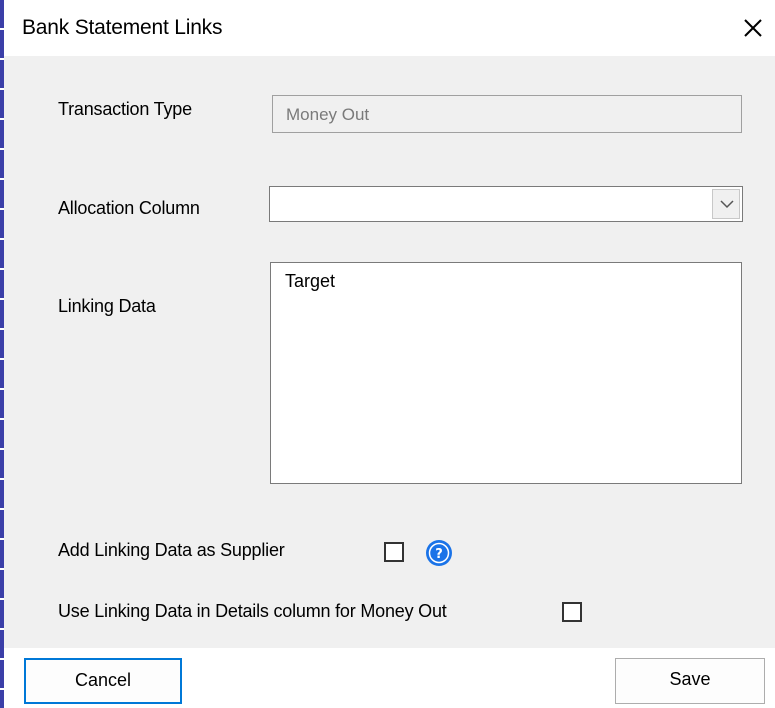  I want to click on save-button-label: Save, so click(690, 679).